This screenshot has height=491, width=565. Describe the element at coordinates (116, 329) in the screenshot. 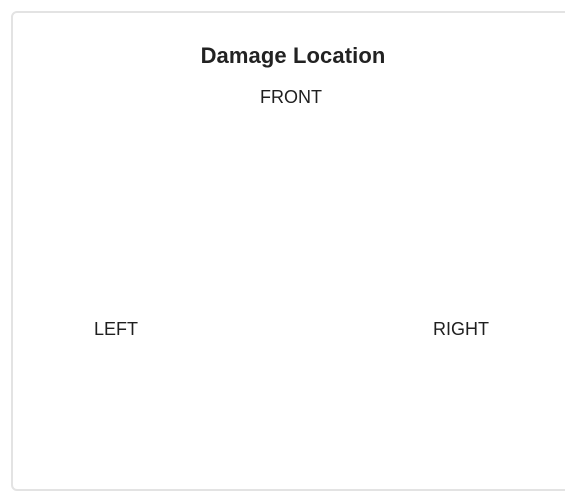

I see `left-label: LEFT` at that location.